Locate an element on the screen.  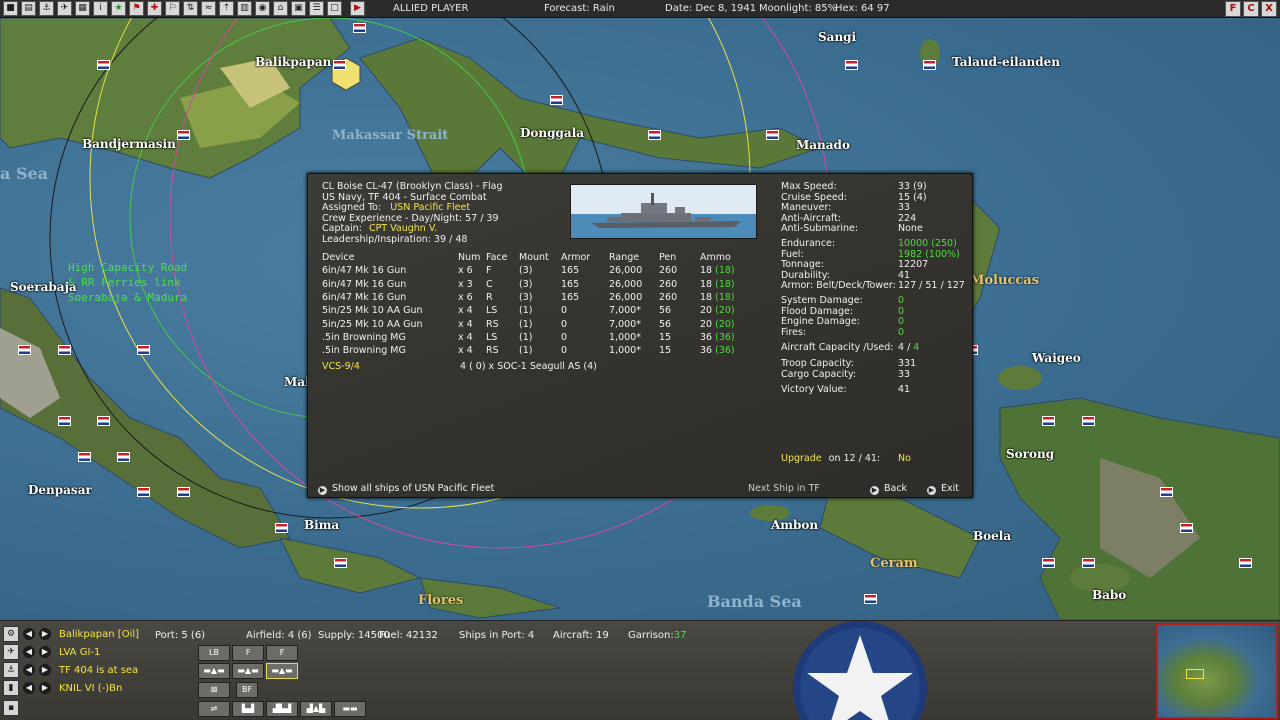
infantry-button: ⊠ is located at coordinates (214, 690).